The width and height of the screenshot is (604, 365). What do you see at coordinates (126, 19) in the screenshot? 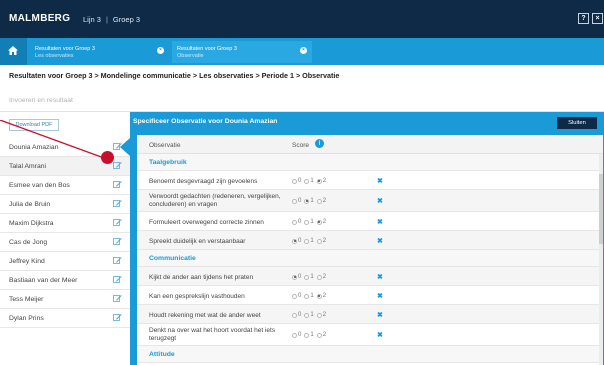
I see `crumb-groep: Groep 3` at bounding box center [126, 19].